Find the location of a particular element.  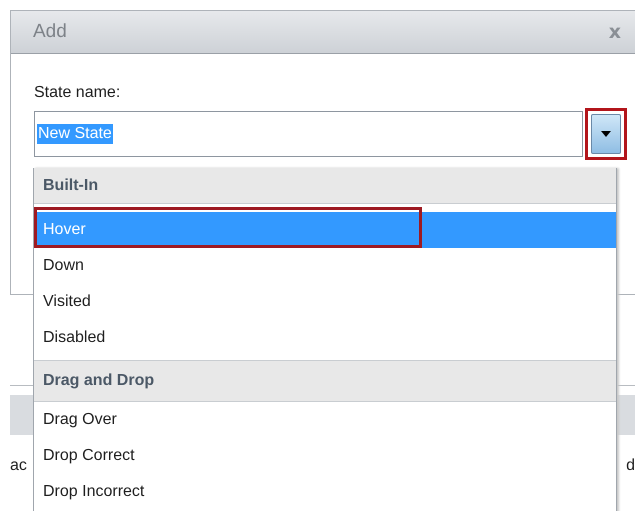

dropdown-item: Disabled is located at coordinates (325, 338).